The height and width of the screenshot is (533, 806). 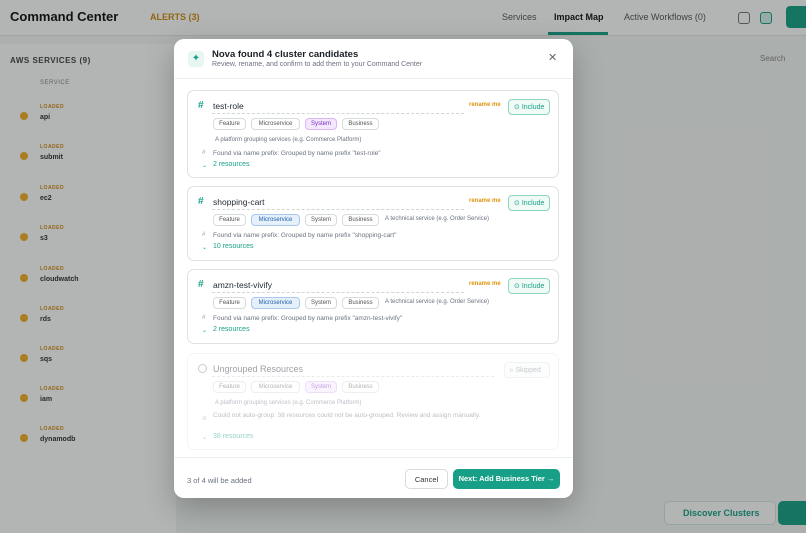 I want to click on sparkle-icon: ✦, so click(x=196, y=59).